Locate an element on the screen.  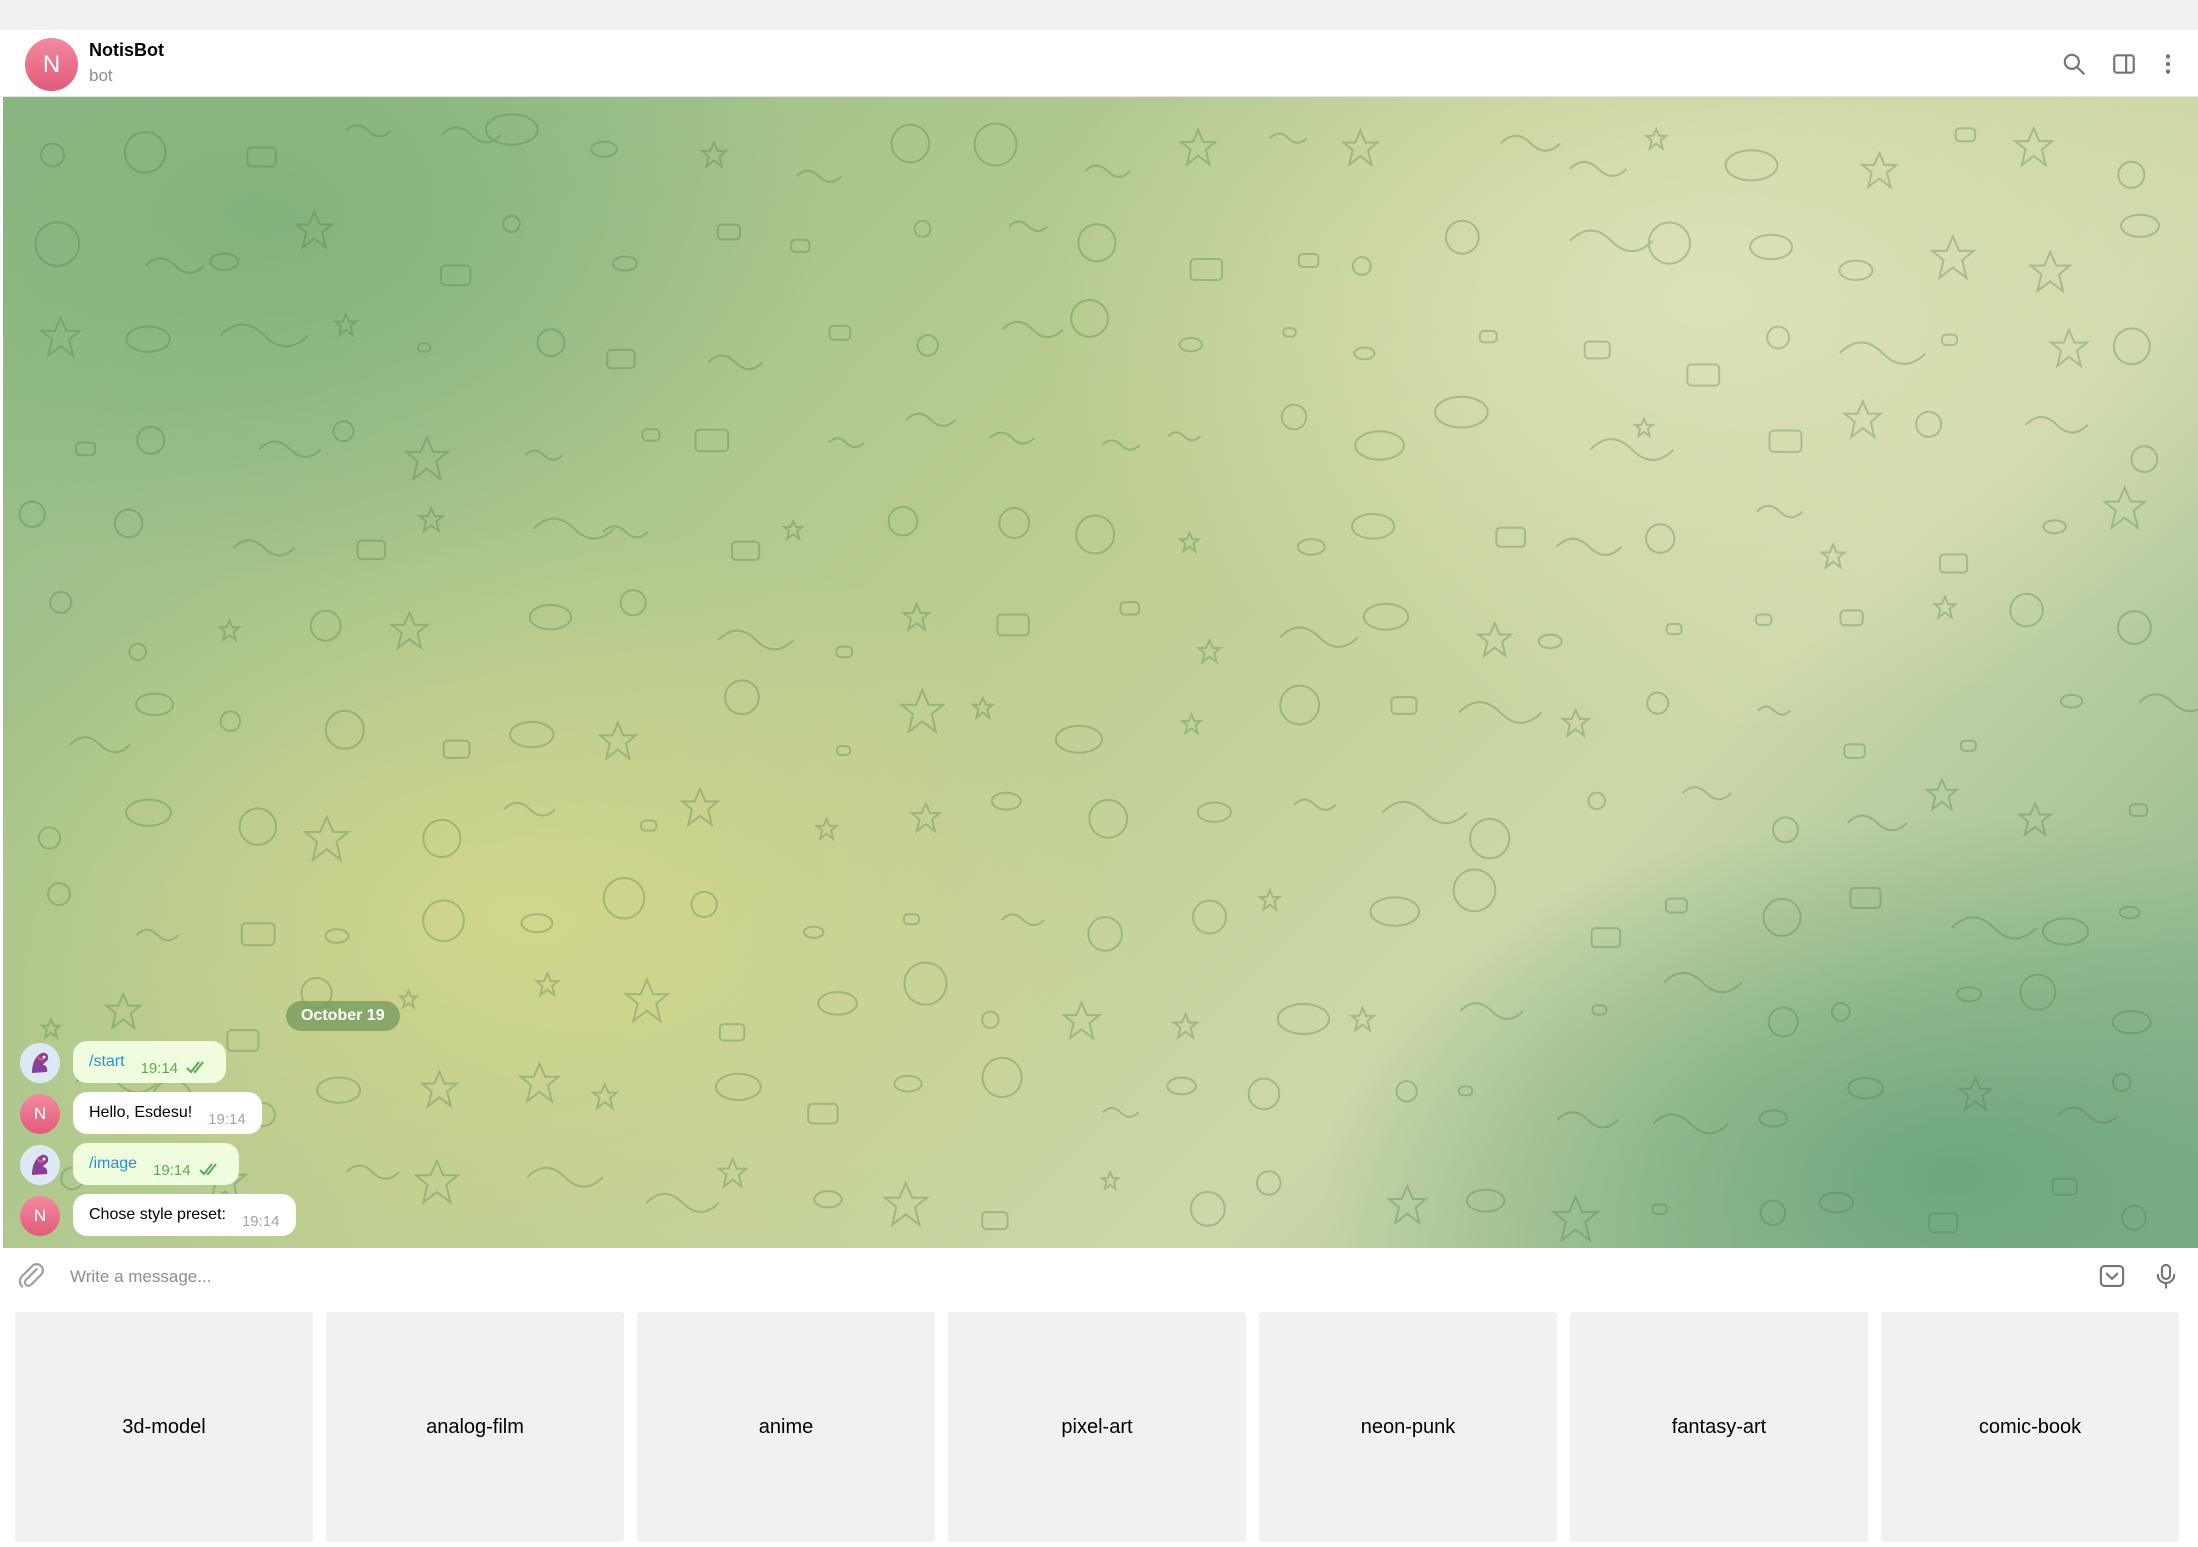
message-incoming: N Chose style preset: 19:14 is located at coordinates (158, 1215).